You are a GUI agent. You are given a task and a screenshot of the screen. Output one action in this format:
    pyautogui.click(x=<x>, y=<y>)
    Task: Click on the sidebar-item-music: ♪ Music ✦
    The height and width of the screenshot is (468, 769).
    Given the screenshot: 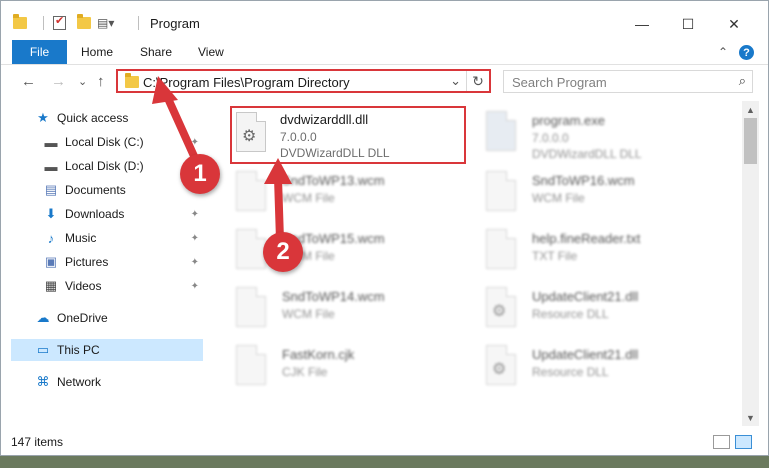 What is the action you would take?
    pyautogui.click(x=125, y=238)
    